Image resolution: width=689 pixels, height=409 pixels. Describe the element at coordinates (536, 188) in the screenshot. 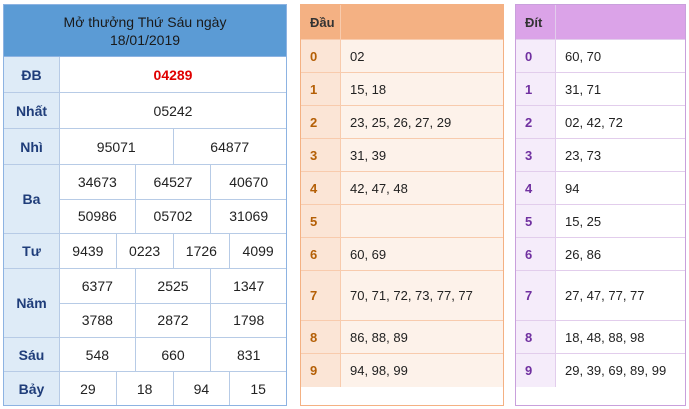

I see `dit-digit: 4` at that location.